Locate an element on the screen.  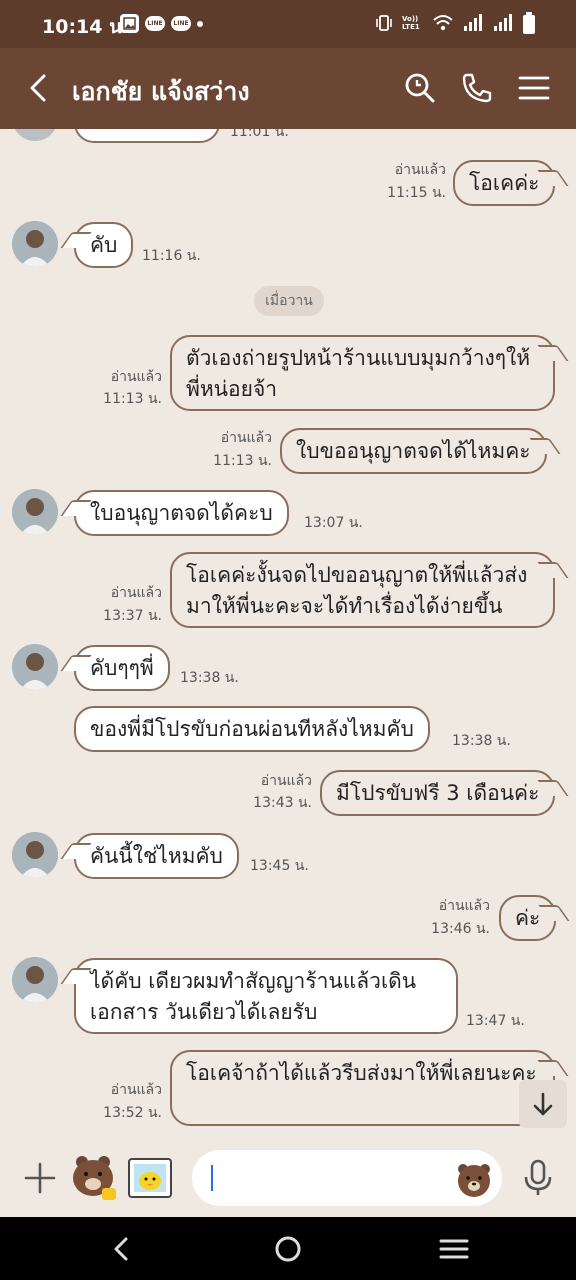
plus-icon is located at coordinates (40, 1178).